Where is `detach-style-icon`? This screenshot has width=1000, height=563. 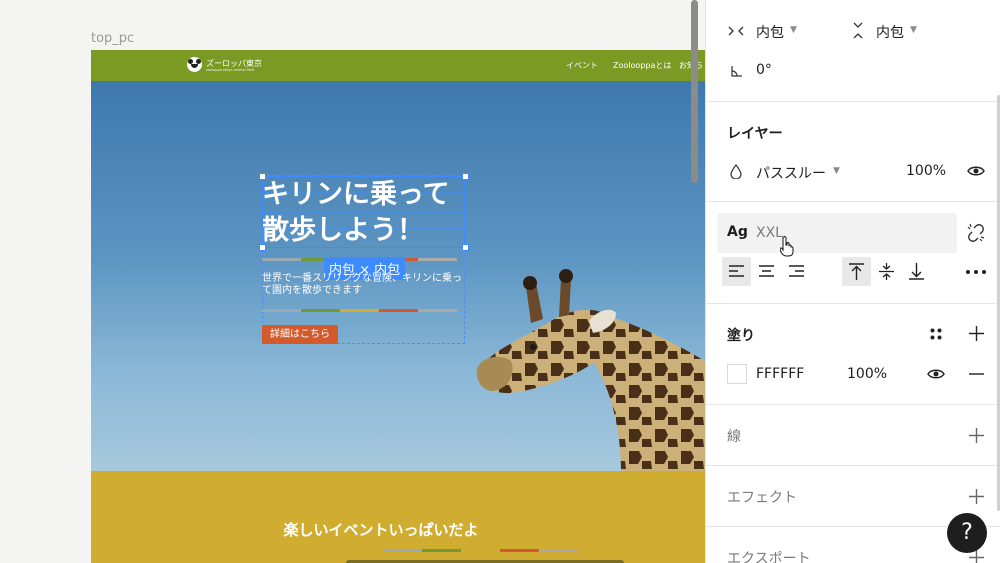 detach-style-icon is located at coordinates (976, 233).